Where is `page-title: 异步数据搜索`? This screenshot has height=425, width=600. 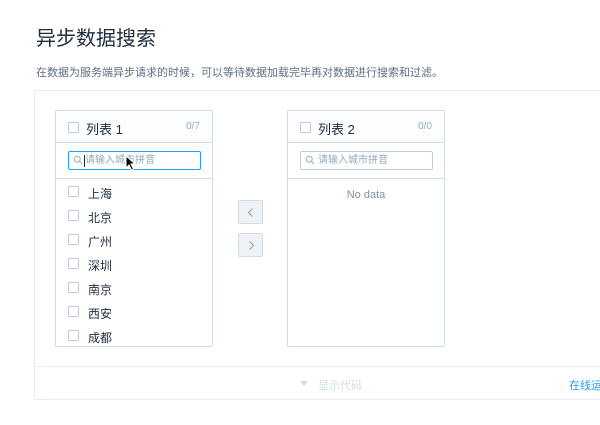 page-title: 异步数据搜索 is located at coordinates (96, 39).